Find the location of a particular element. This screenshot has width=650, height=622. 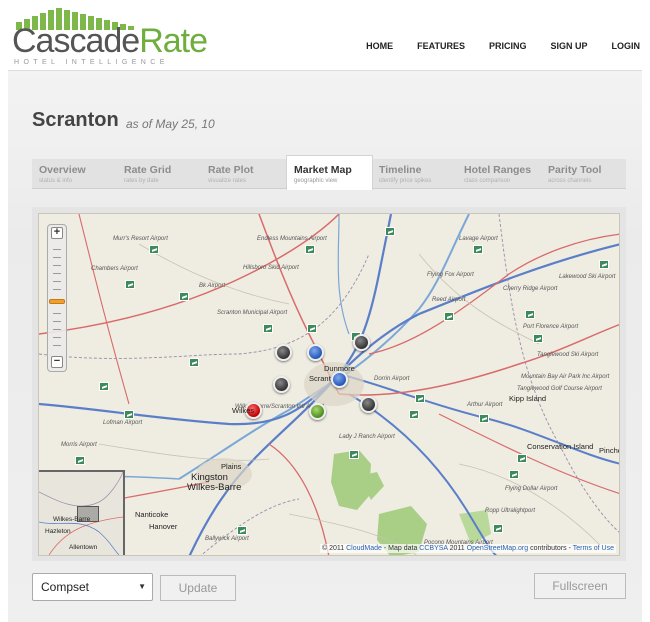

brand-logo: CascadeRate HOTEL INTELLIGENCE is located at coordinates (109, 37).